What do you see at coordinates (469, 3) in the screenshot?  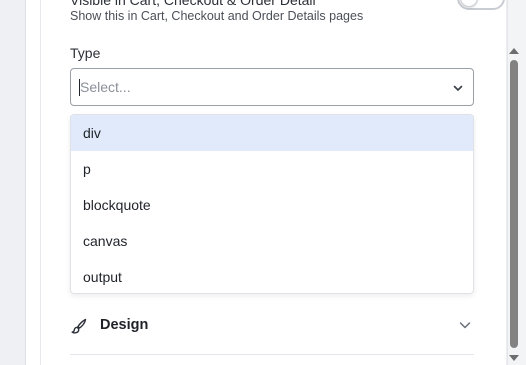 I see `toggle-knob` at bounding box center [469, 3].